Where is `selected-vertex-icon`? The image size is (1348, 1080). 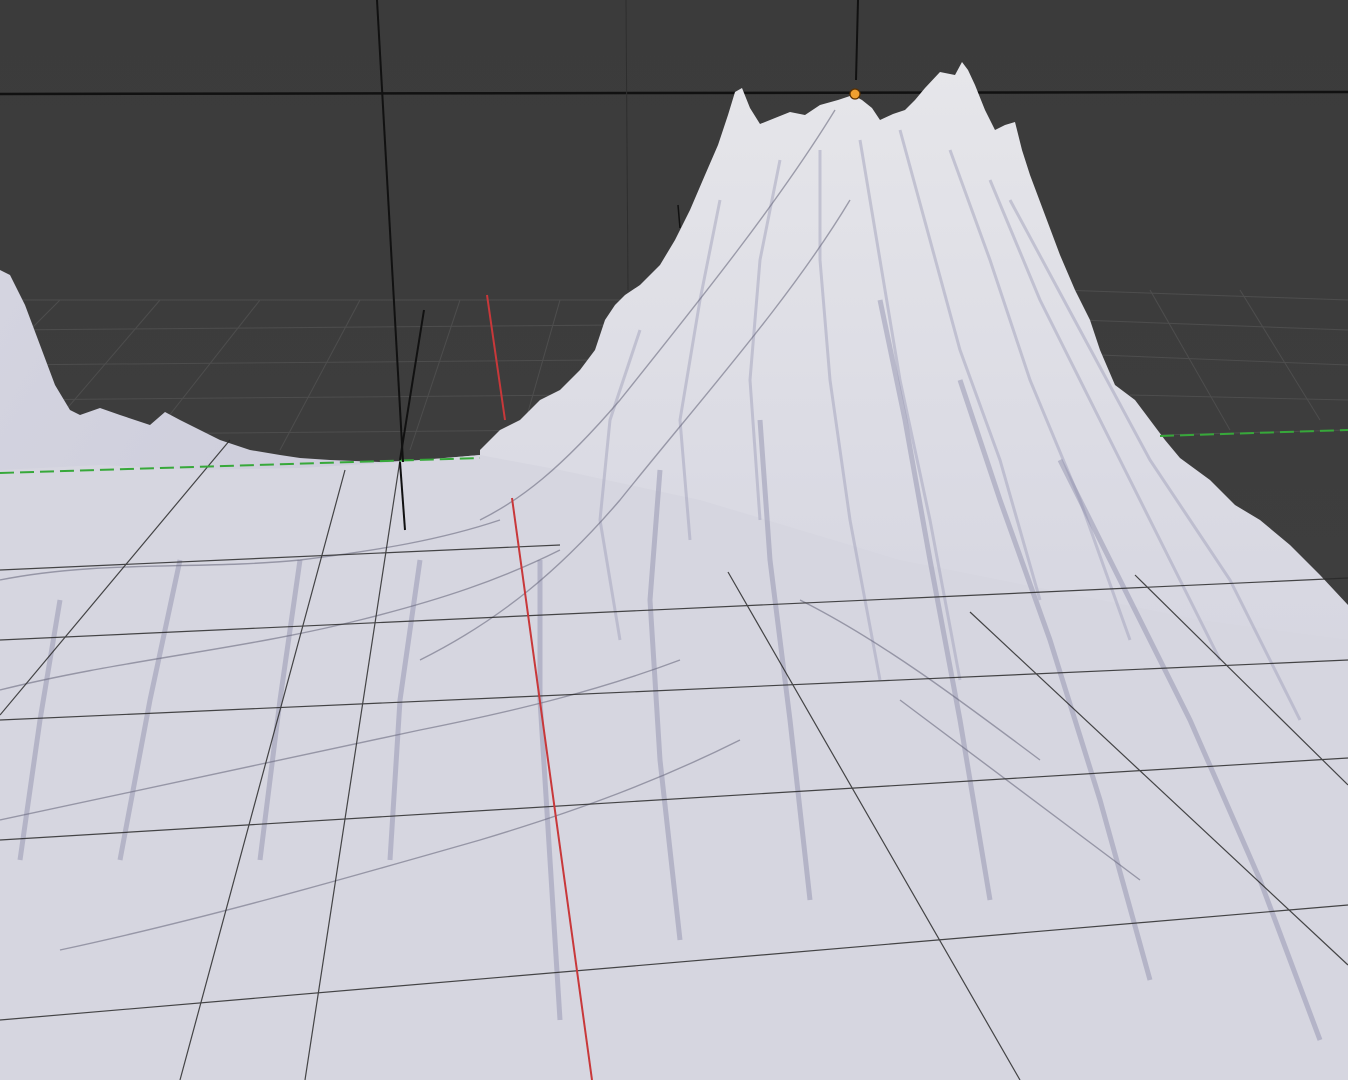 selected-vertex-icon is located at coordinates (855, 94).